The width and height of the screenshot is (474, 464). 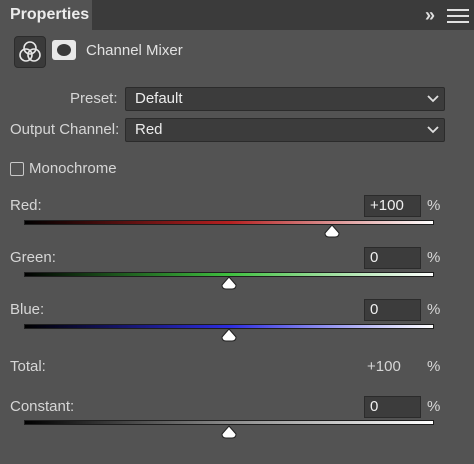 What do you see at coordinates (430, 15) in the screenshot?
I see `collapse-panel-icon: »` at bounding box center [430, 15].